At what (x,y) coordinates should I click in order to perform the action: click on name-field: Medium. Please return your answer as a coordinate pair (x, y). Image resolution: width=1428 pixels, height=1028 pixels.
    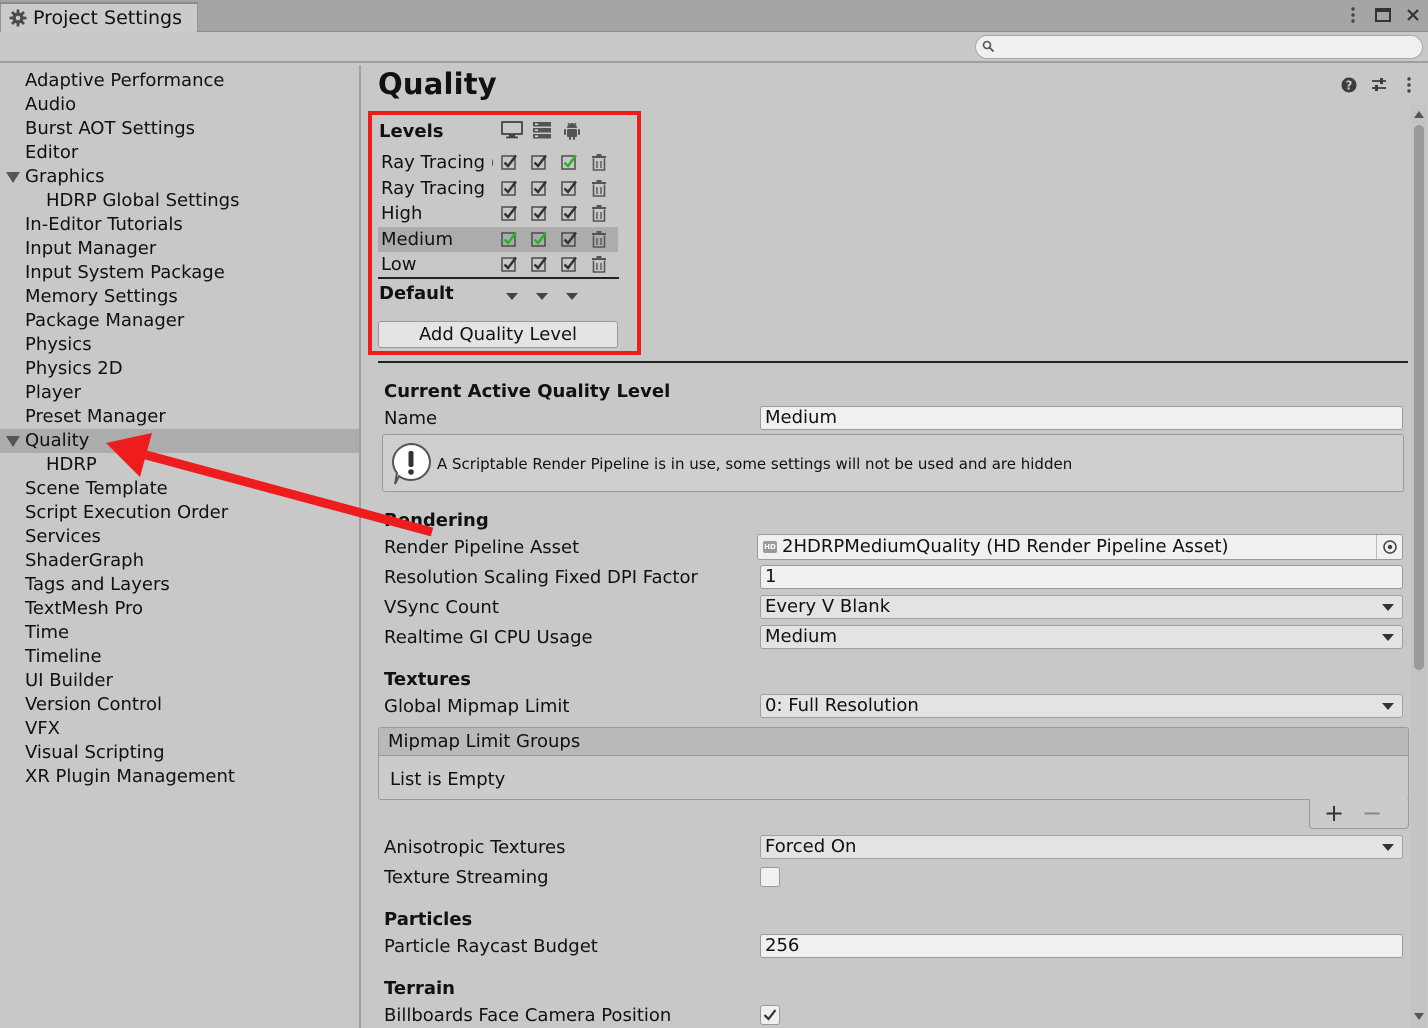
    Looking at the image, I should click on (1081, 418).